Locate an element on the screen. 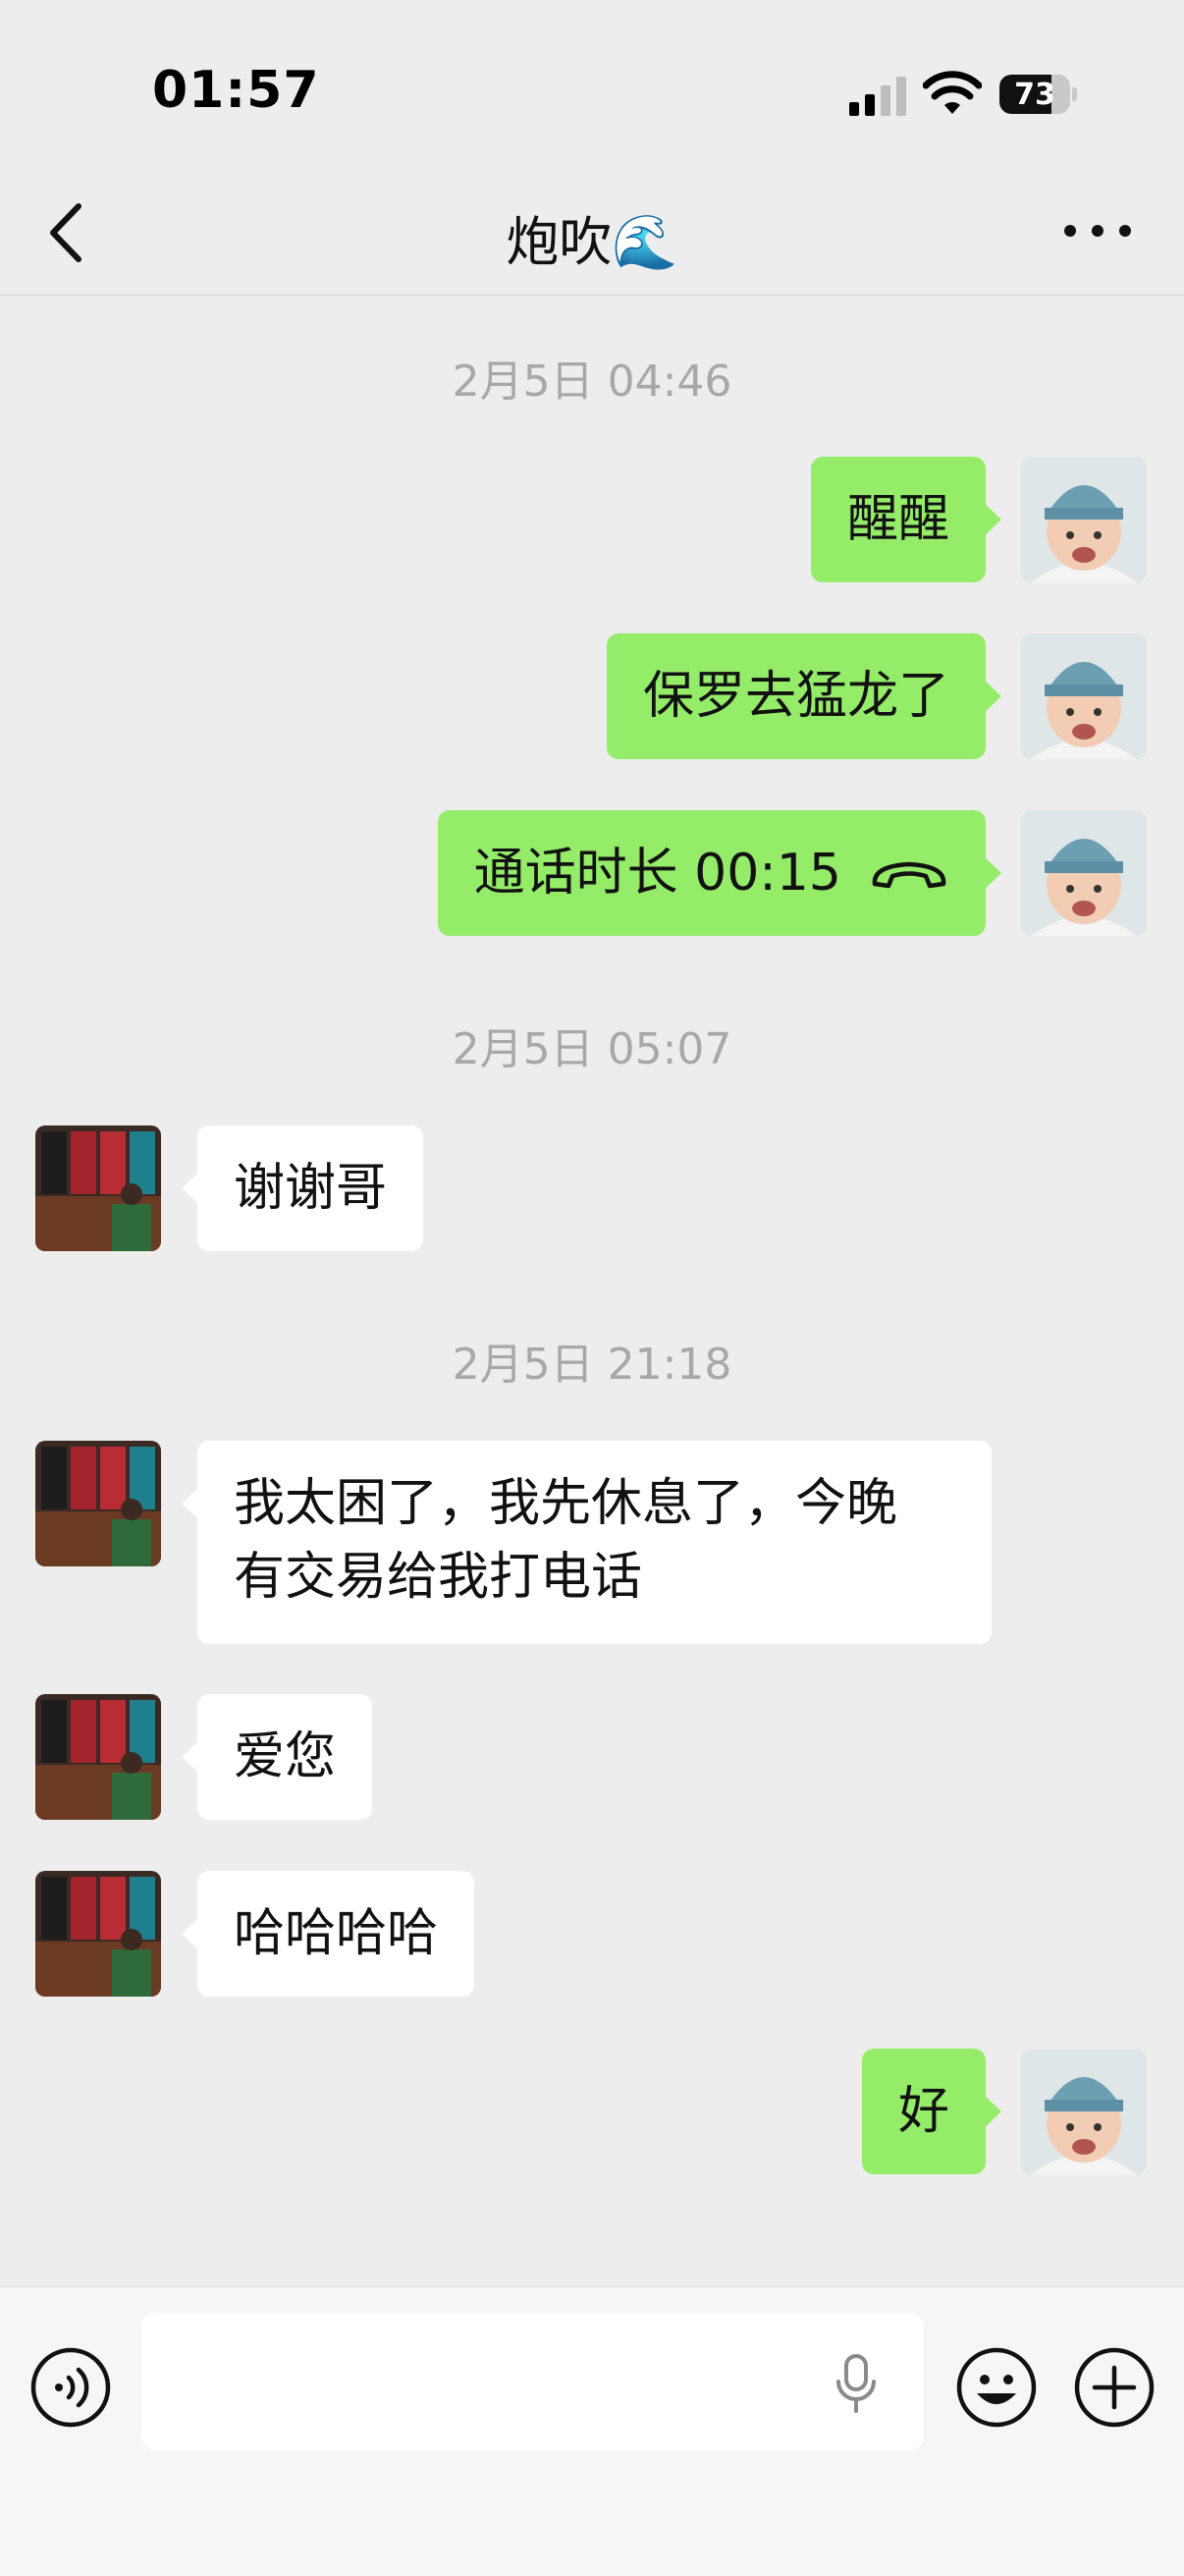 The image size is (1184, 2576). message-line: 有交易给我打电话 is located at coordinates (438, 1578).